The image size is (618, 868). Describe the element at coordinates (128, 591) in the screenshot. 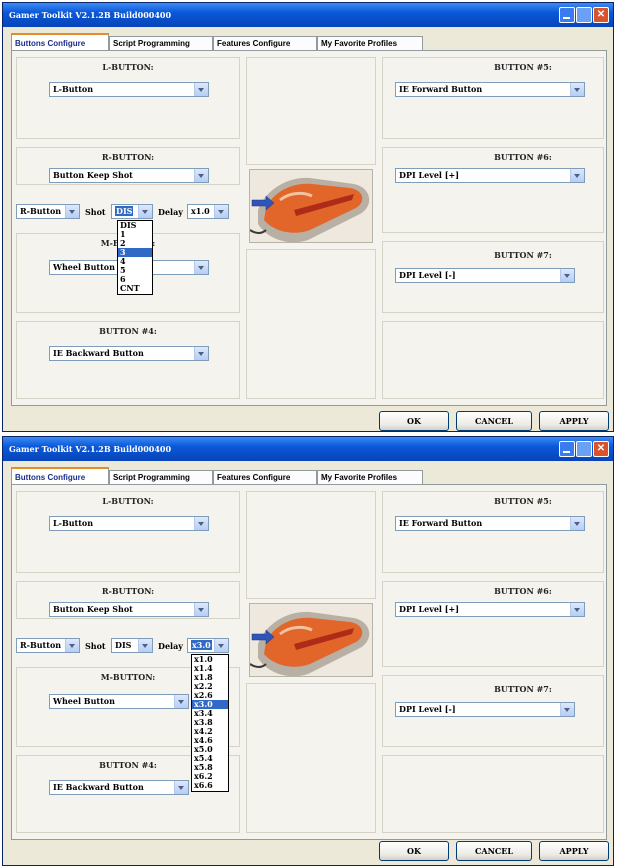

I see `r-button-label: R-BUTTON:` at that location.